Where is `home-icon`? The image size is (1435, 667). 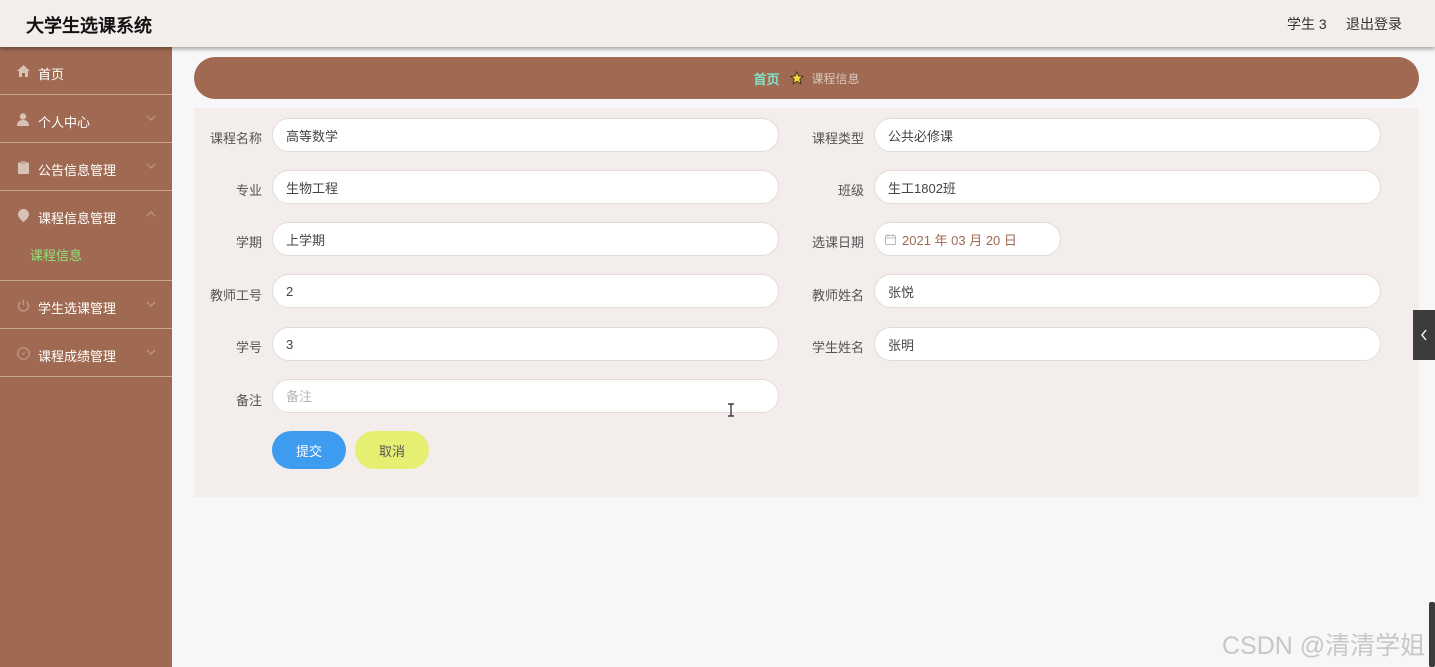 home-icon is located at coordinates (23, 71).